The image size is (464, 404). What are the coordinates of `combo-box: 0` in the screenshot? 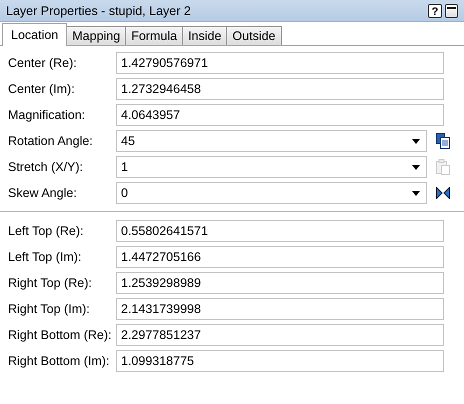 It's located at (271, 193).